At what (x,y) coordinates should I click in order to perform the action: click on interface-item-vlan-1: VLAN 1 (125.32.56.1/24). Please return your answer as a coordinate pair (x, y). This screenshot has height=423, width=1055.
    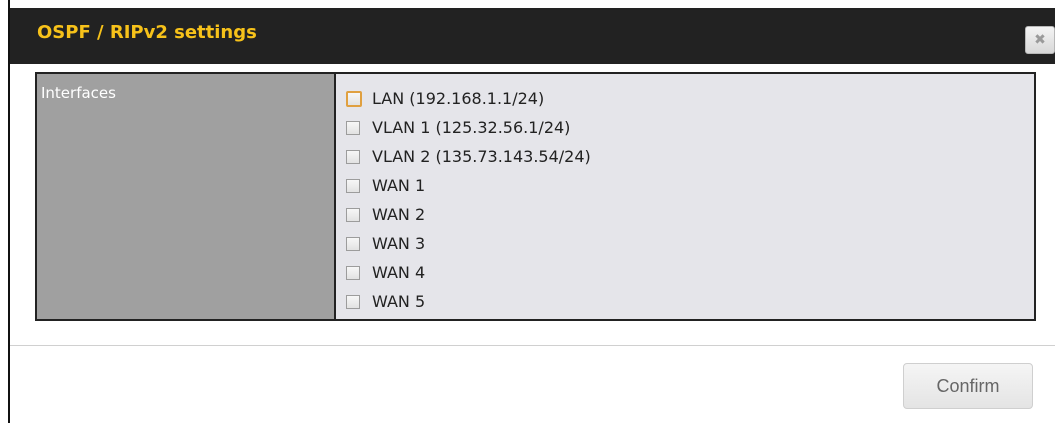
    Looking at the image, I should click on (468, 127).